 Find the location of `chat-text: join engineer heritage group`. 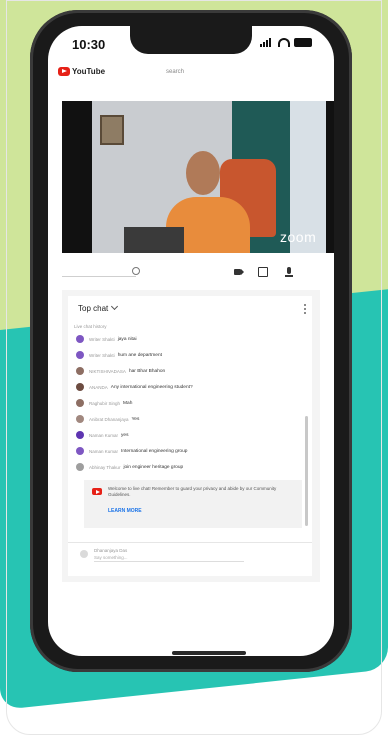

chat-text: join engineer heritage group is located at coordinates (153, 467).